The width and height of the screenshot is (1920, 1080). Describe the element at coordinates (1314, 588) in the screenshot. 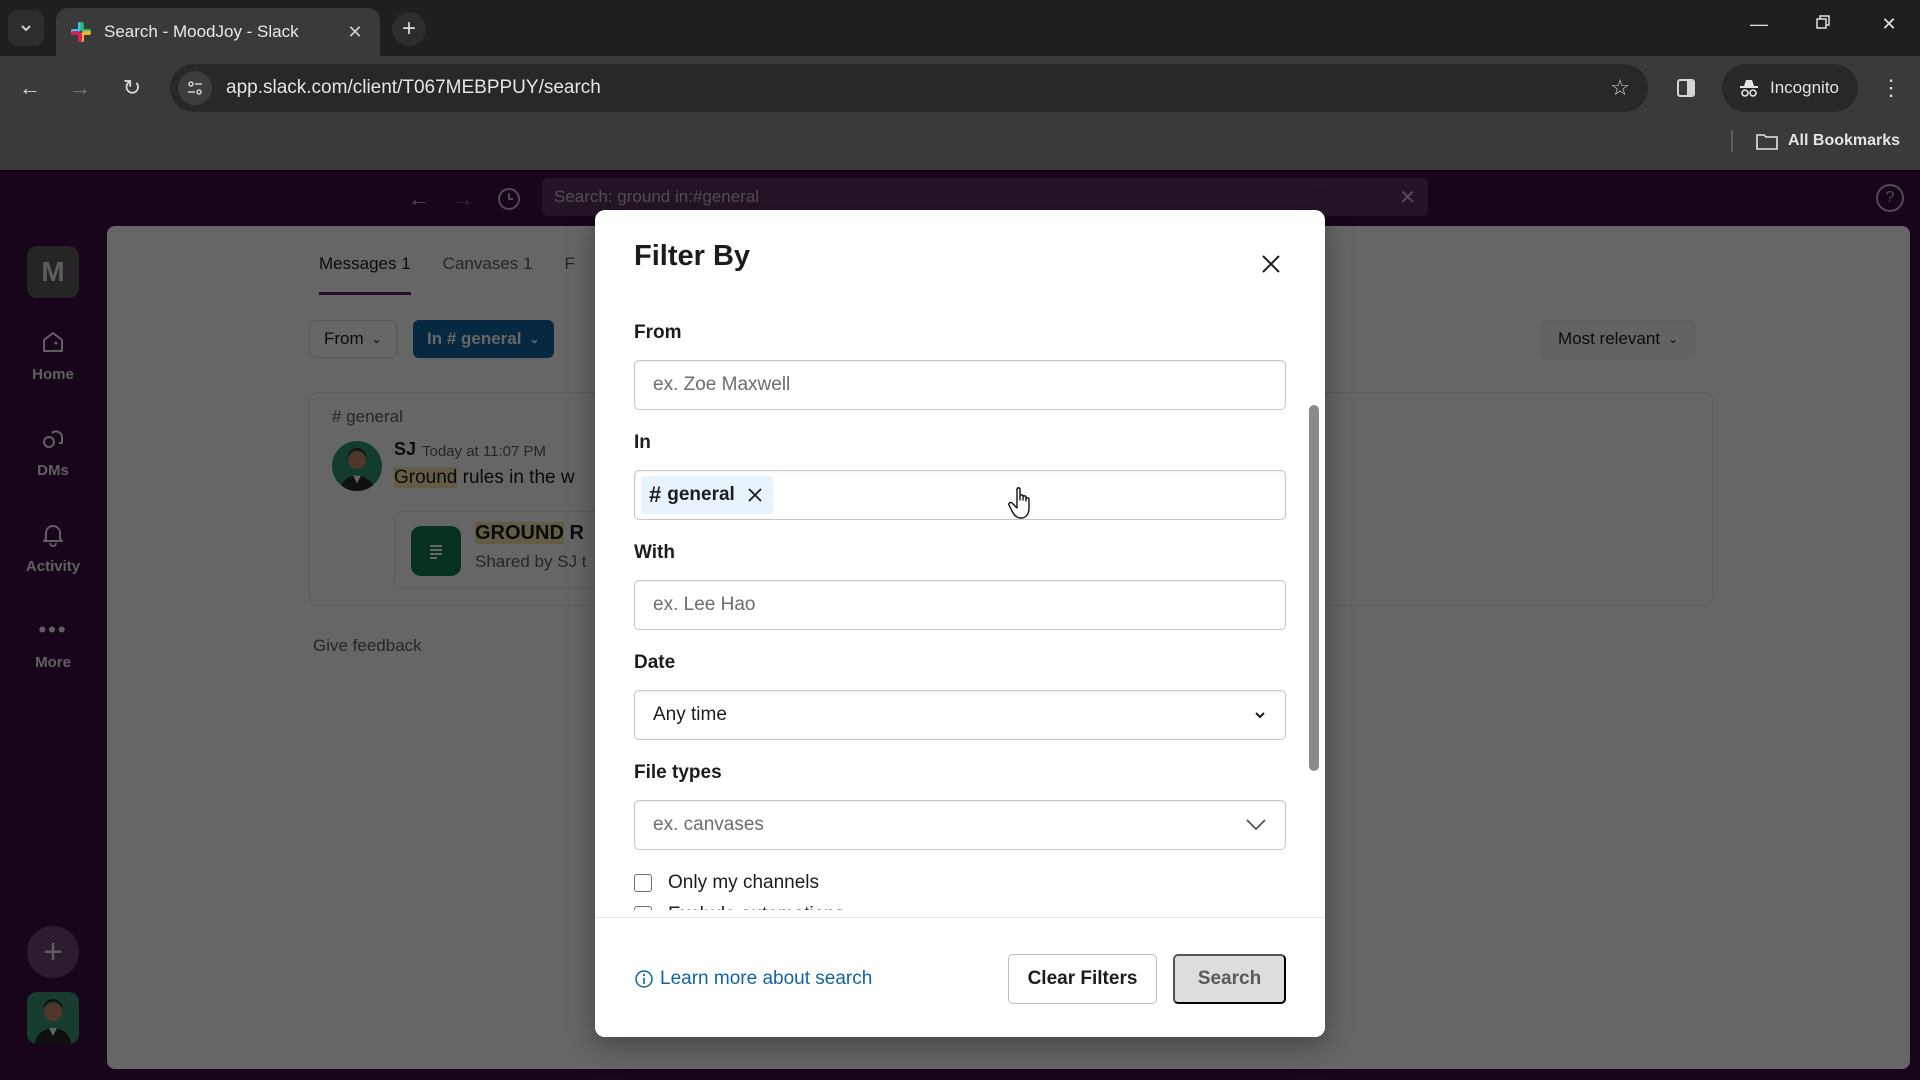

I see `modal-scrollbar` at that location.